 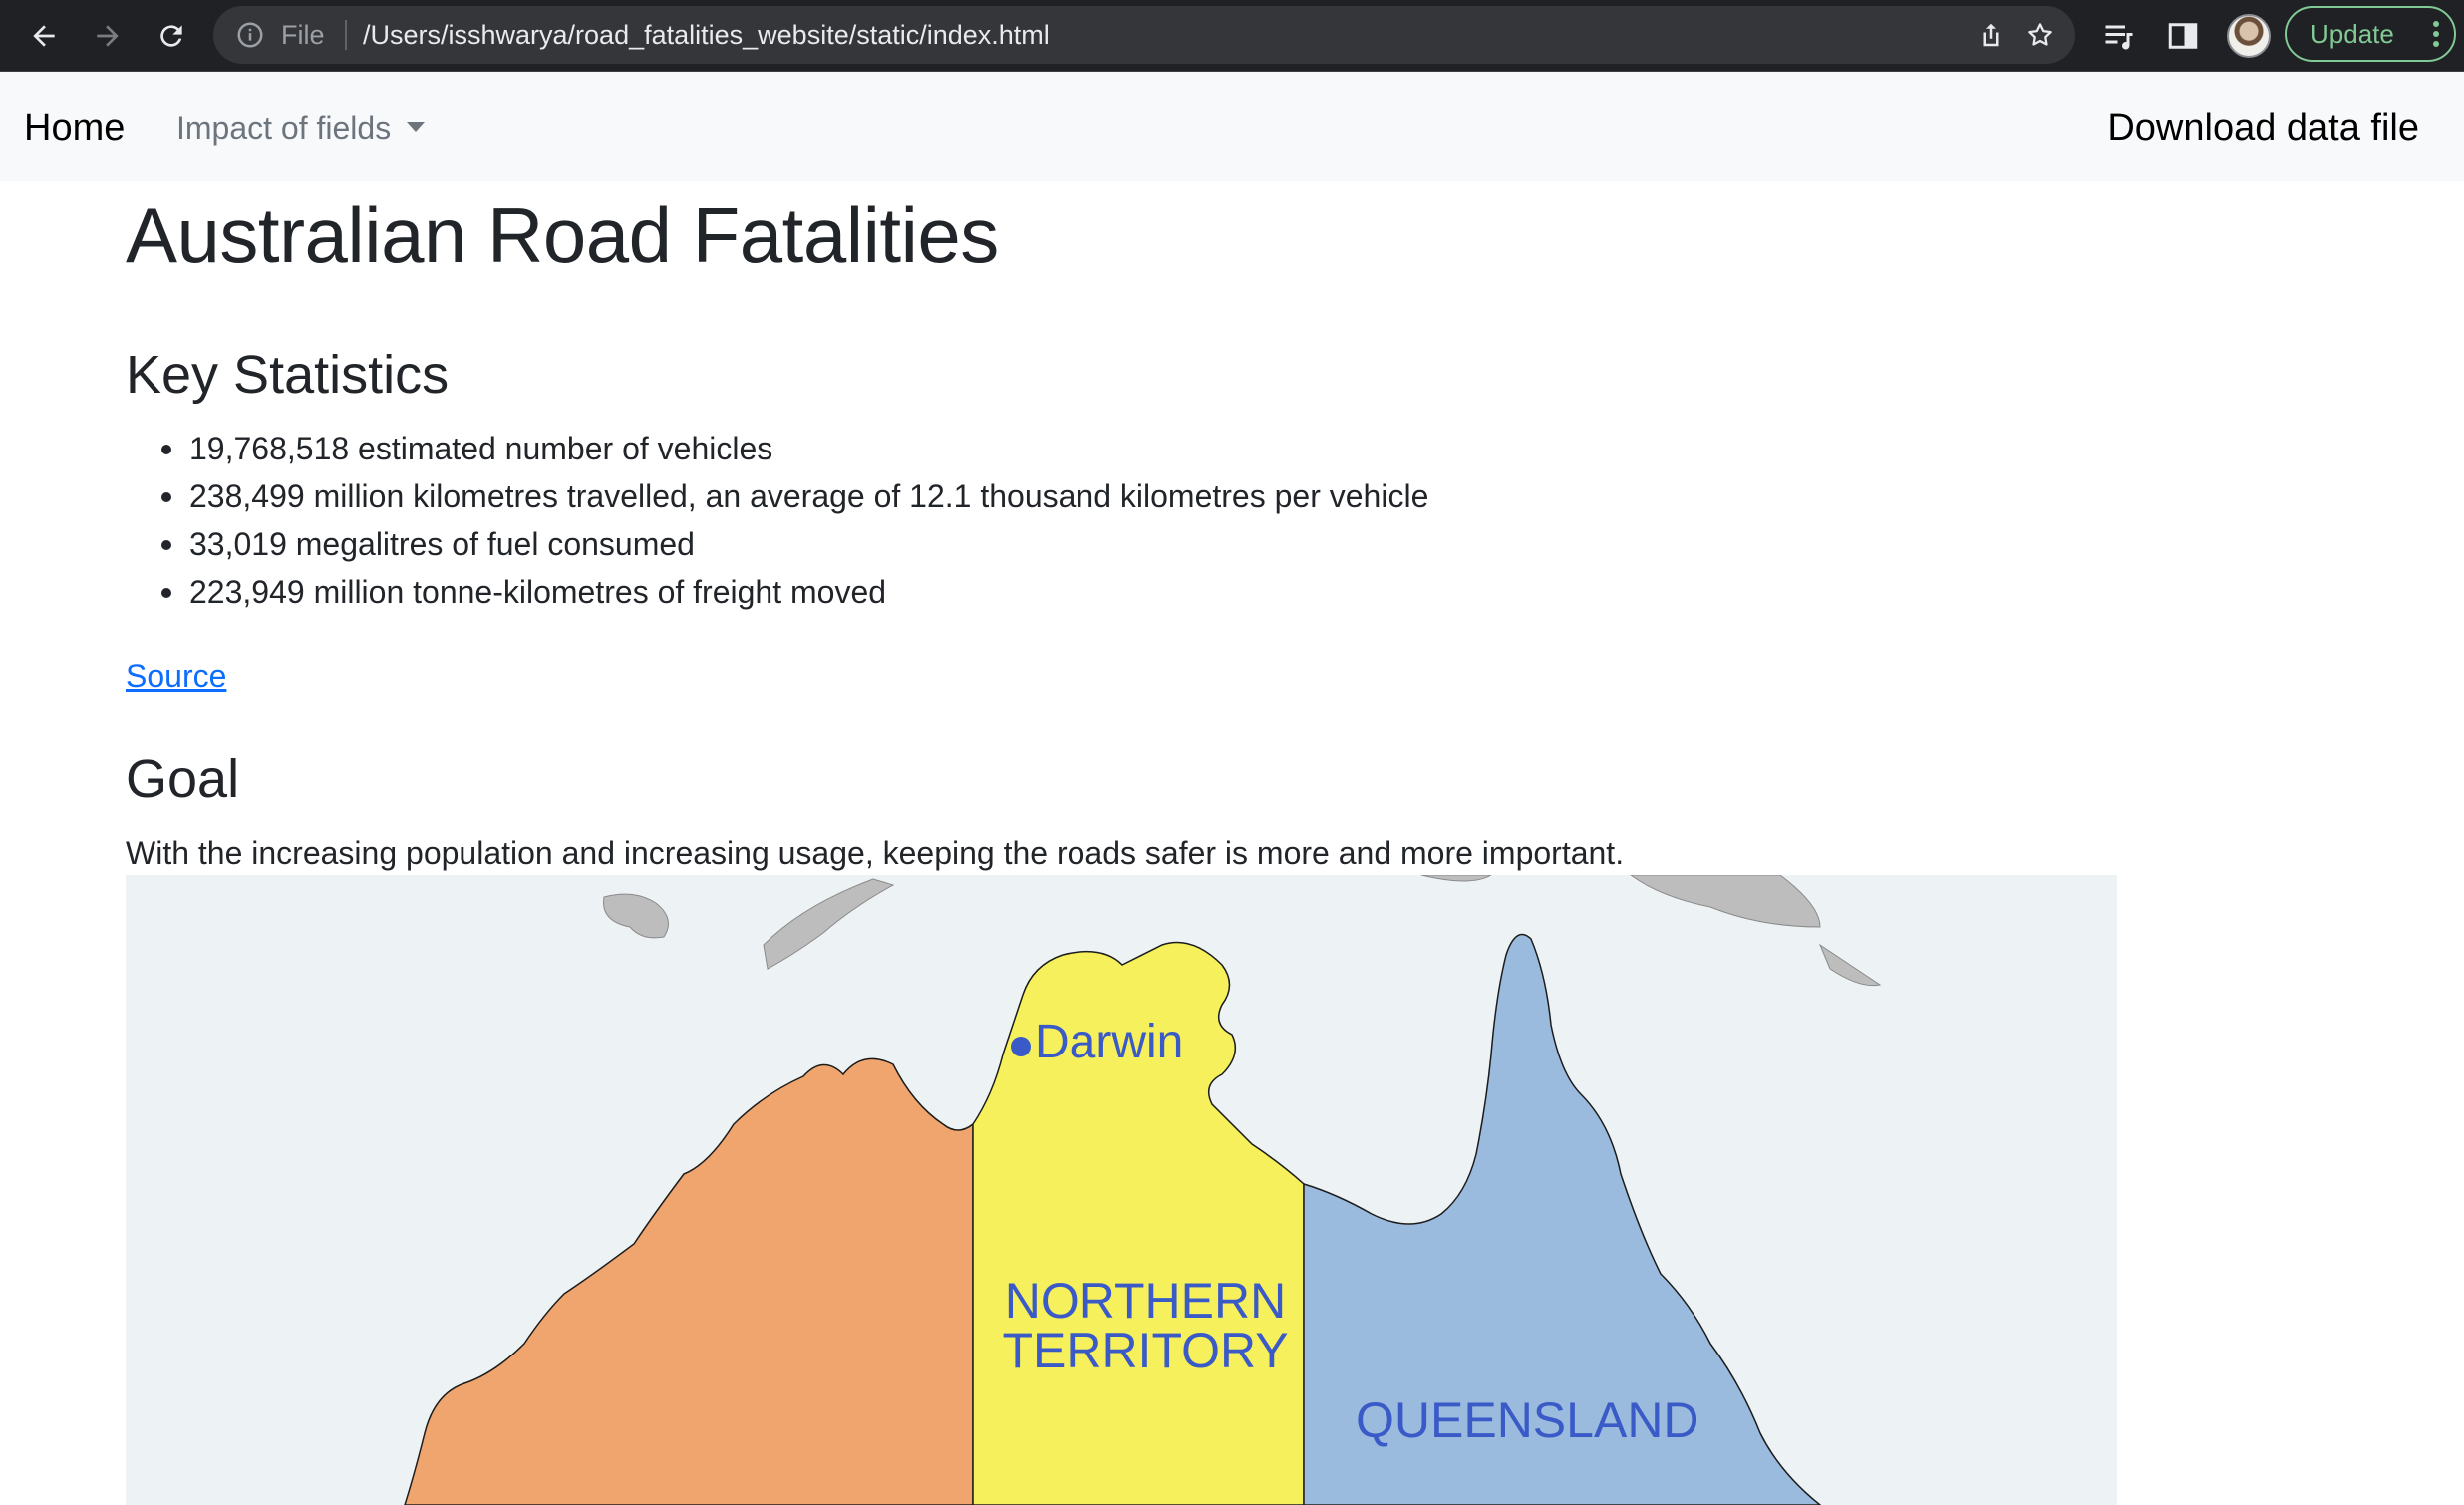 I want to click on page-title: Australian Road Fatalities, so click(x=562, y=235).